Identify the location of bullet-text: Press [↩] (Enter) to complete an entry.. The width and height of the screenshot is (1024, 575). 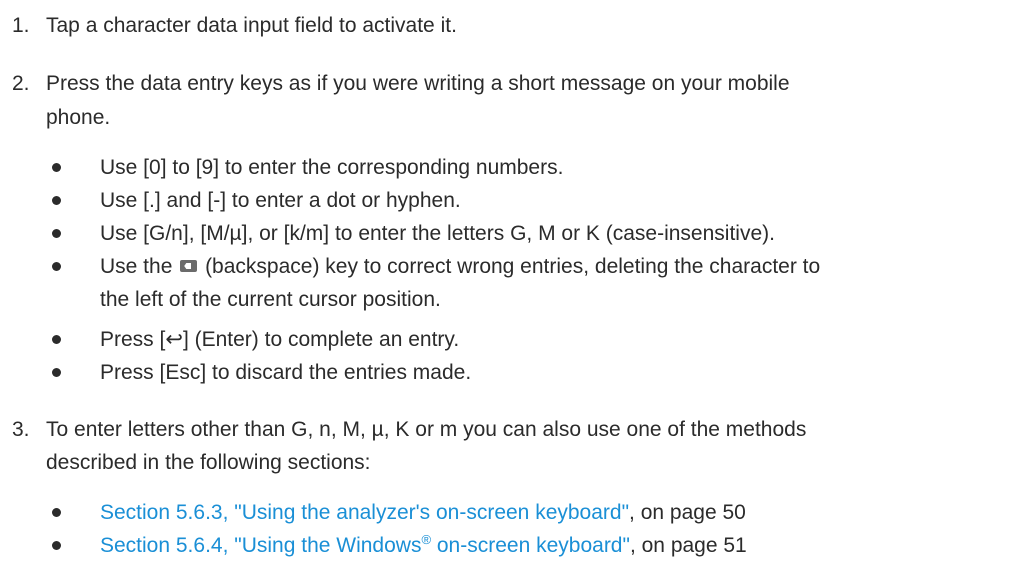
(280, 339).